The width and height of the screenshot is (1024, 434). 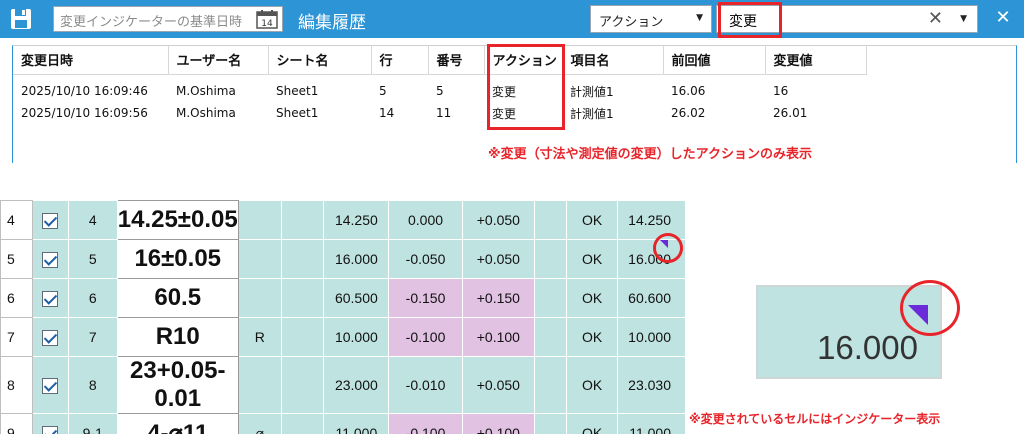 What do you see at coordinates (92, 337) in the screenshot?
I see `item-number-cell: 7` at bounding box center [92, 337].